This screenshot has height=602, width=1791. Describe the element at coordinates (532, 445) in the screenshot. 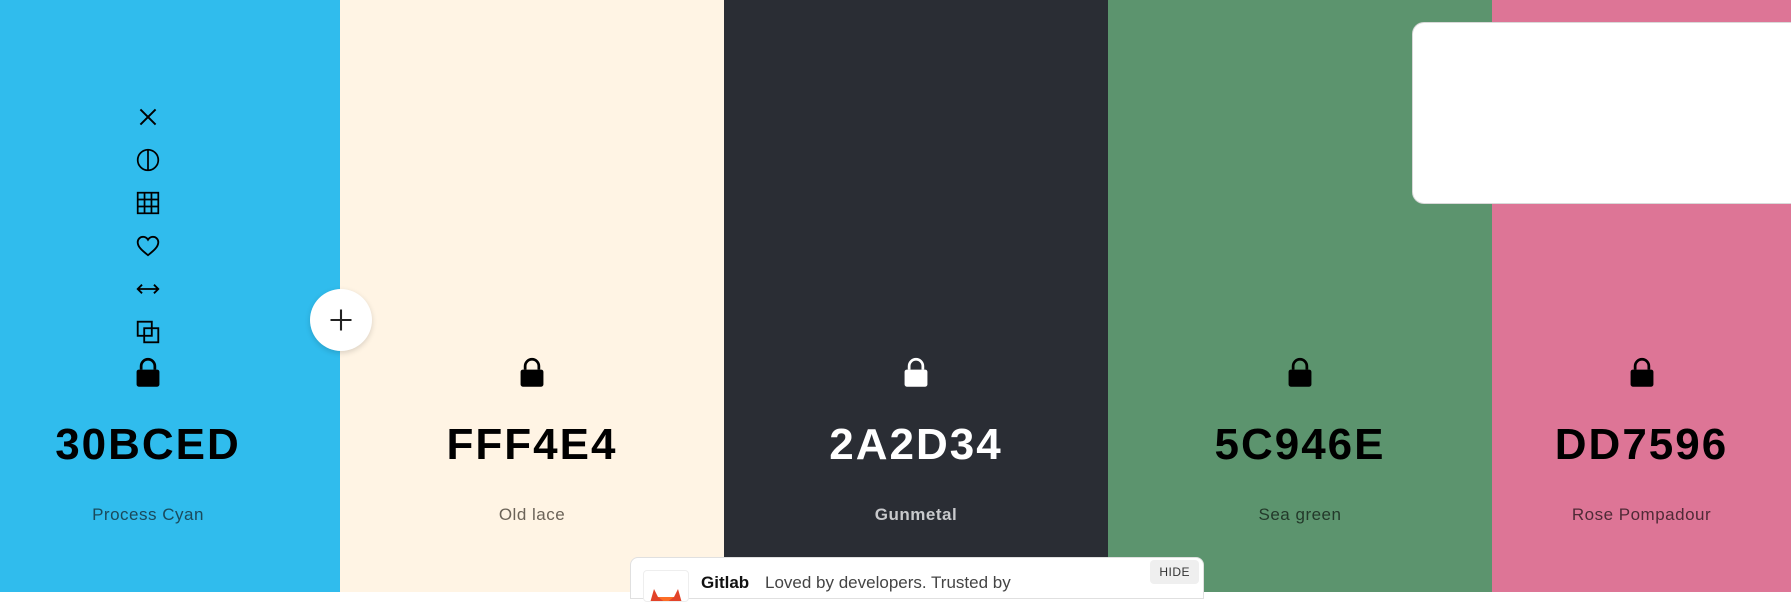

I see `hex-code: FFF4E4` at that location.